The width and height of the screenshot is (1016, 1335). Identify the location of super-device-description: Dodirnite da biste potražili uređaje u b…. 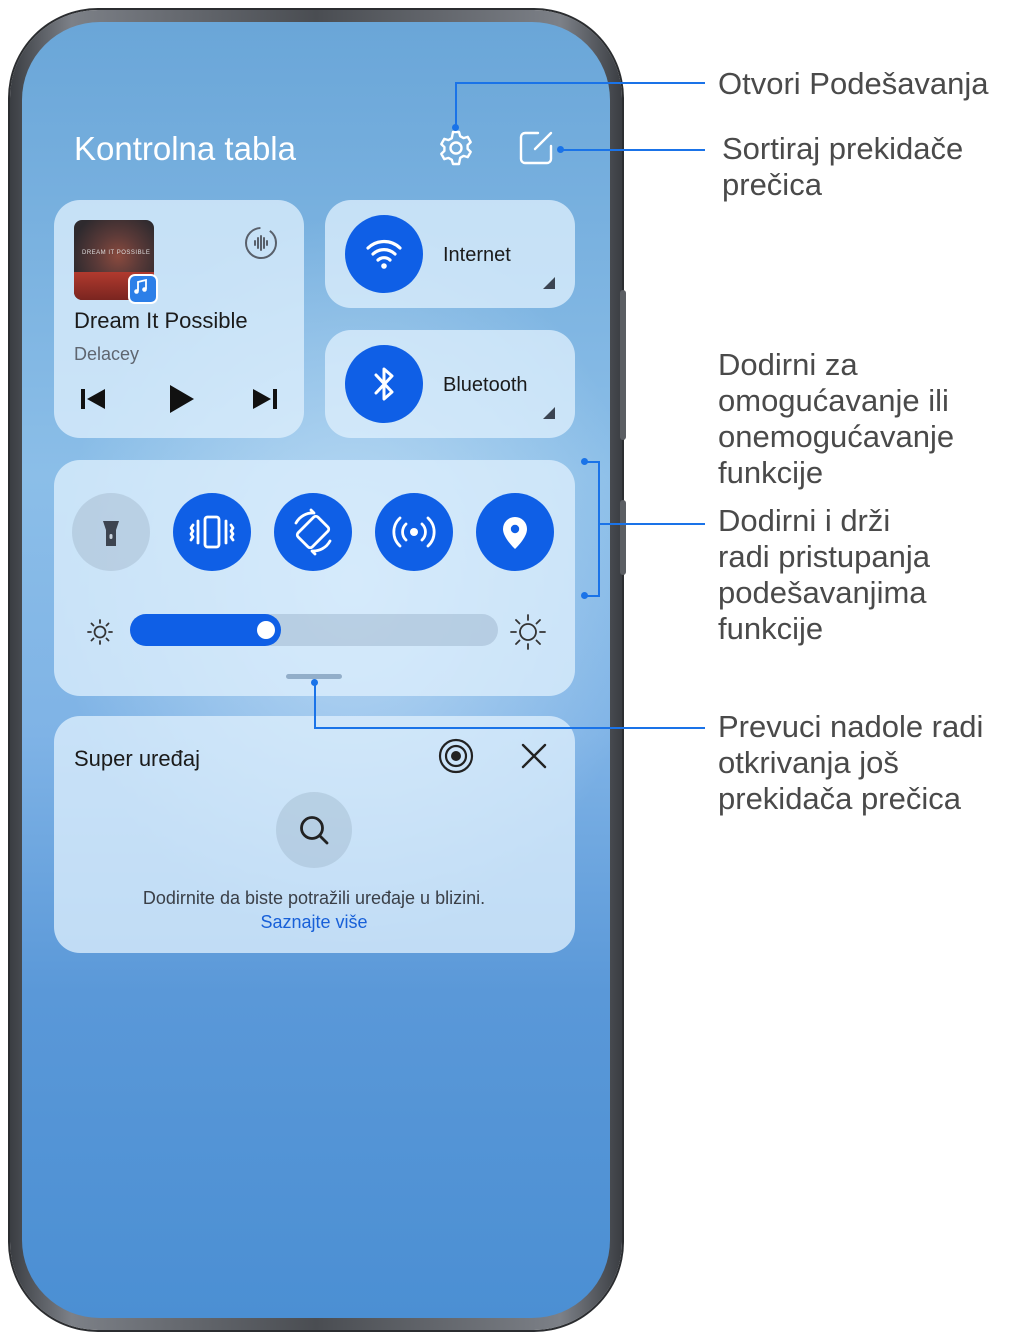
(314, 898).